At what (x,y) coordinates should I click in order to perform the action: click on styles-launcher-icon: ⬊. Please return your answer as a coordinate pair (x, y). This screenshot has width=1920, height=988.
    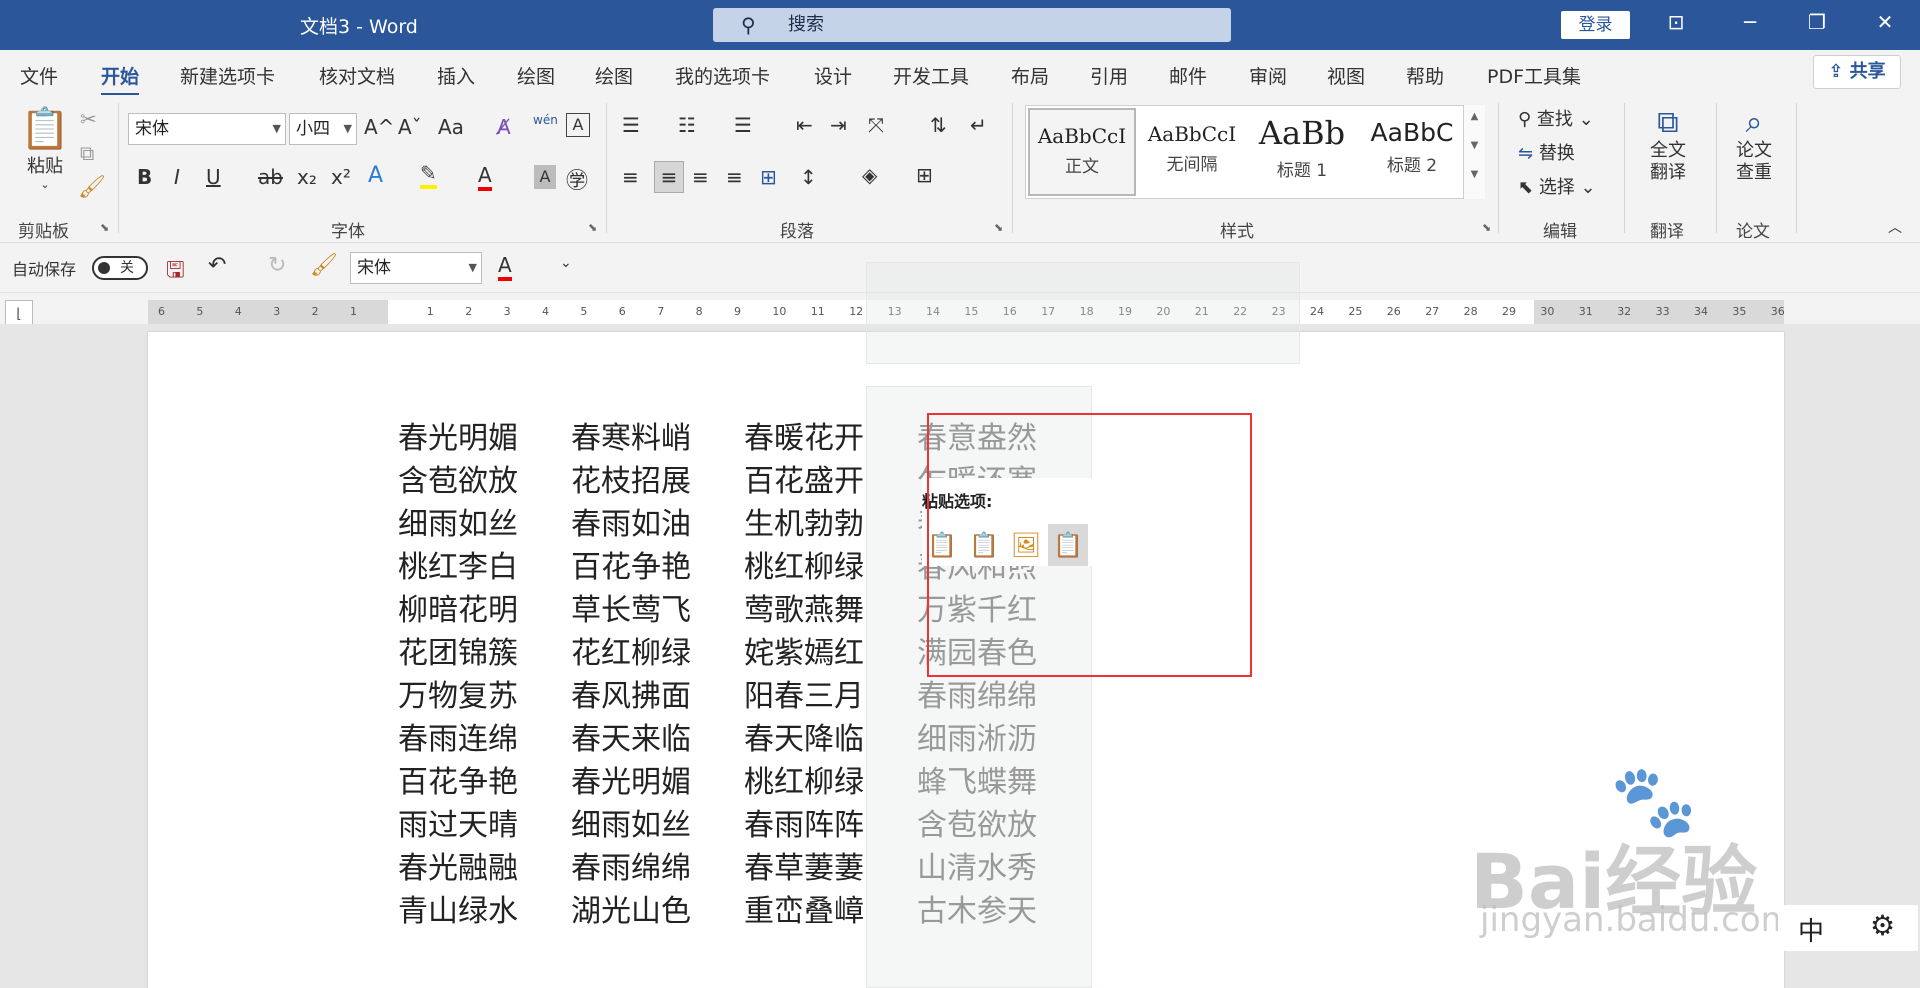
    Looking at the image, I should click on (1486, 227).